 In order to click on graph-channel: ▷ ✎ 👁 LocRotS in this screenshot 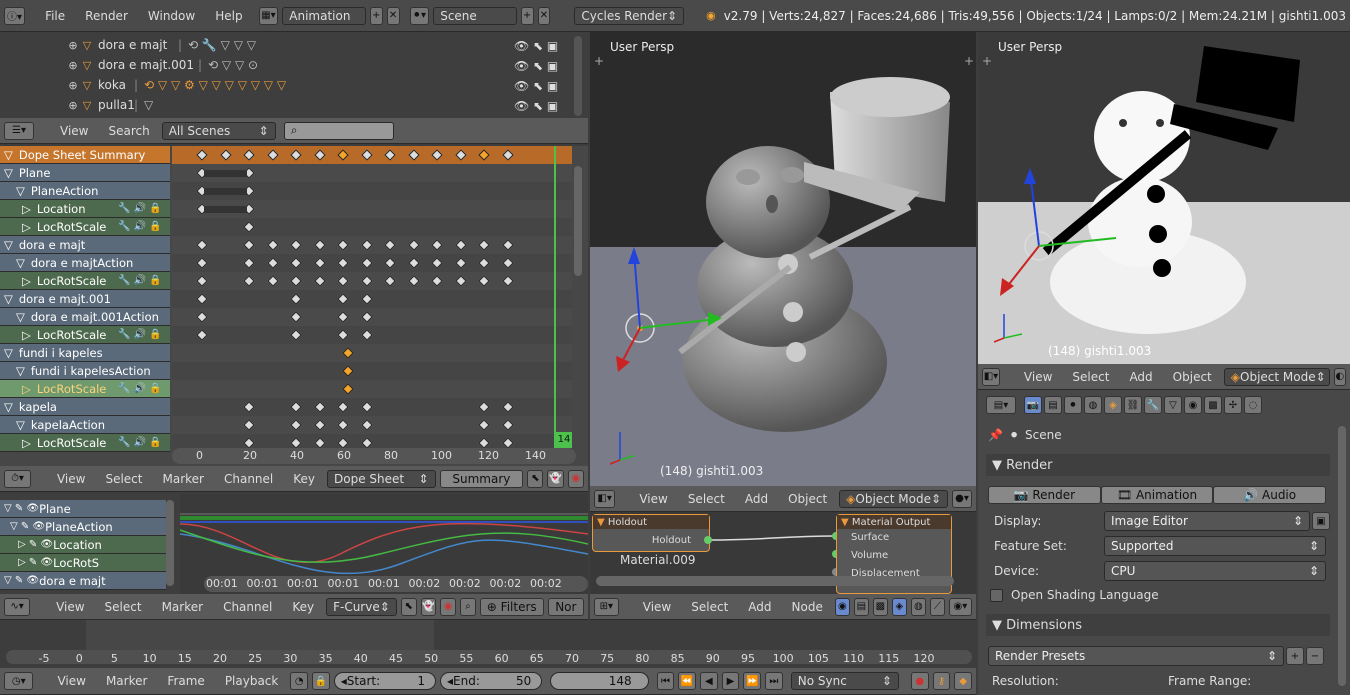, I will do `click(83, 563)`.